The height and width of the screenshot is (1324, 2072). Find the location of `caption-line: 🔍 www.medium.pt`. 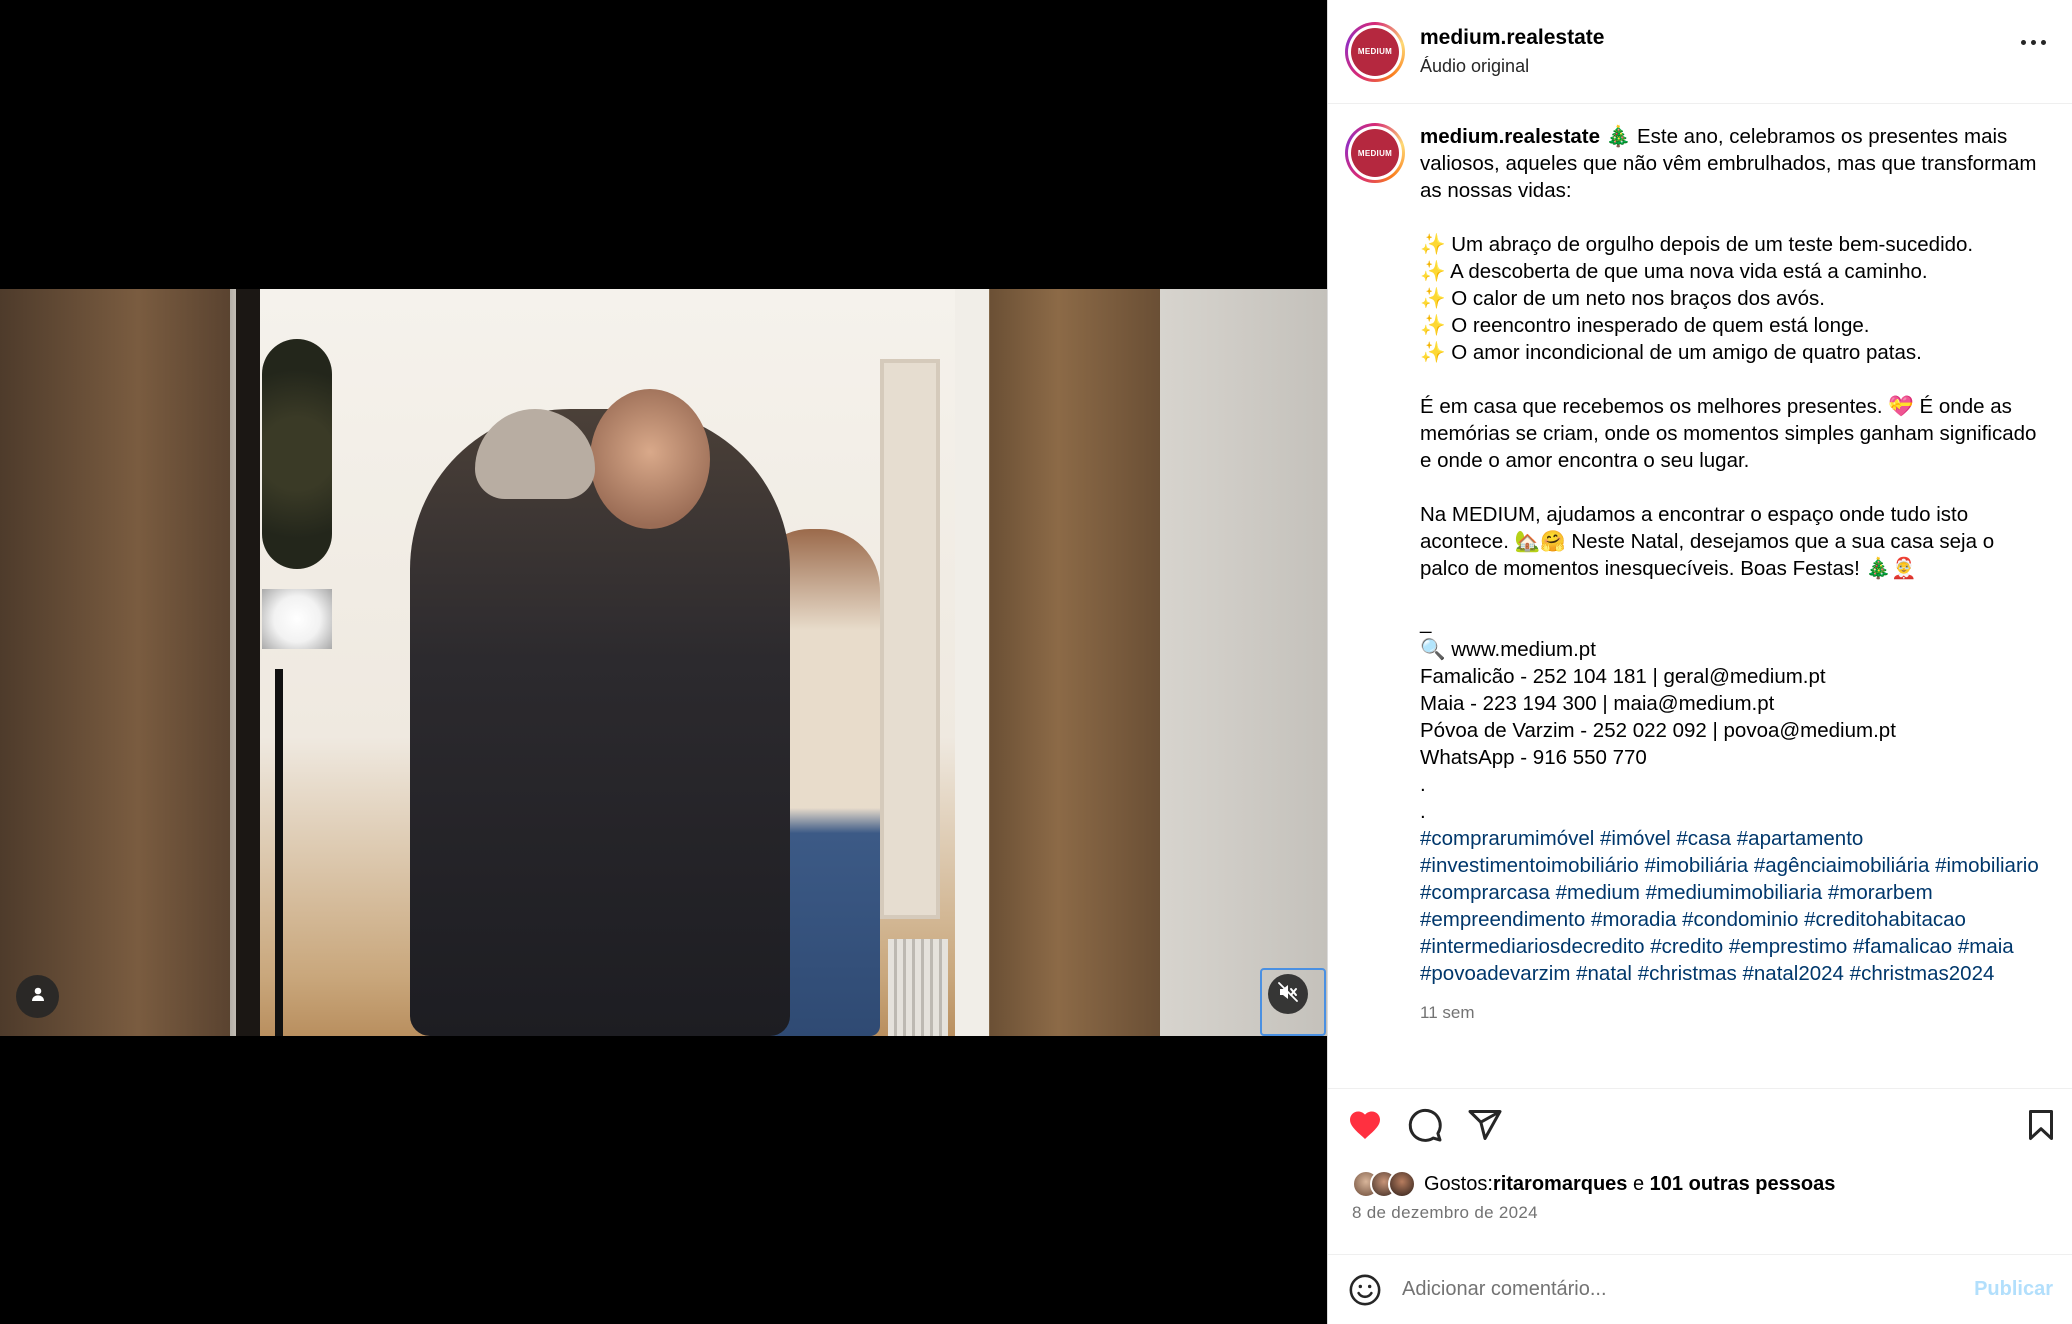

caption-line: 🔍 www.medium.pt is located at coordinates (1508, 649).